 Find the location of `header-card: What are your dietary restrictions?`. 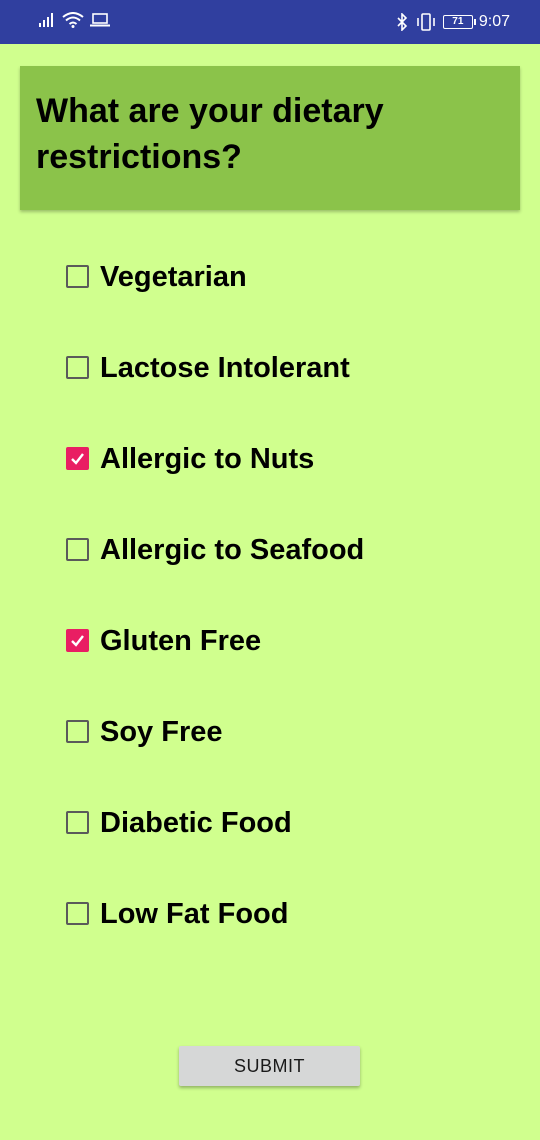

header-card: What are your dietary restrictions? is located at coordinates (270, 138).